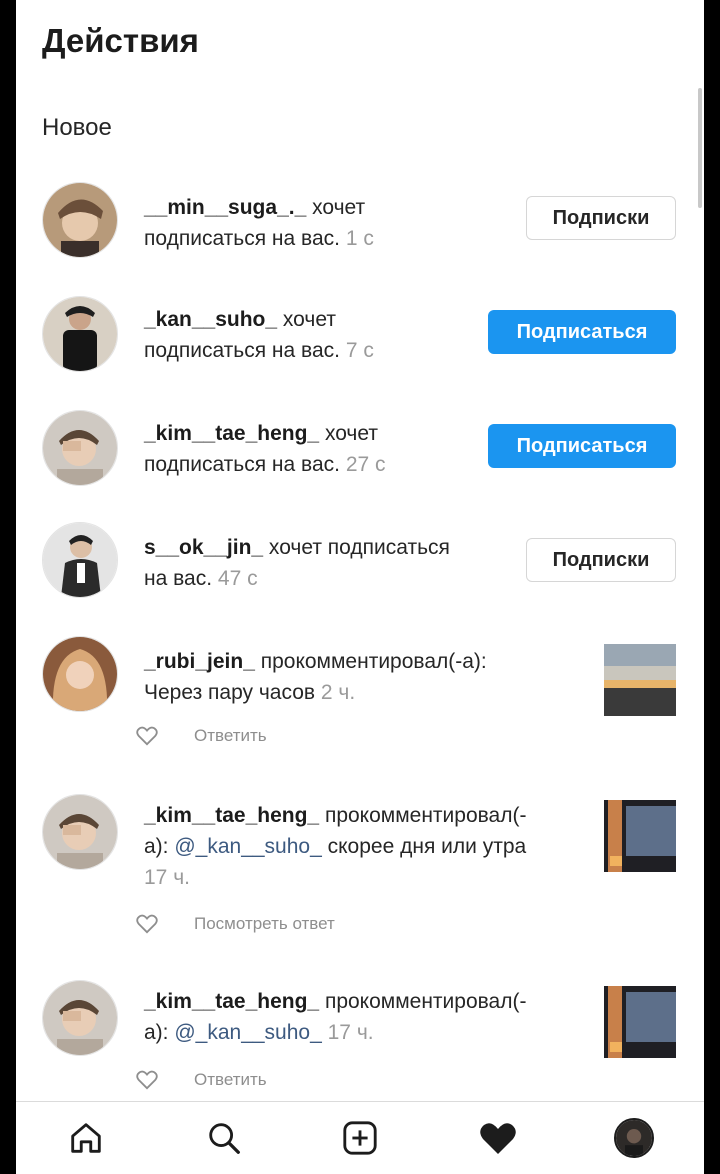  I want to click on profile-avatar, so click(634, 1138).